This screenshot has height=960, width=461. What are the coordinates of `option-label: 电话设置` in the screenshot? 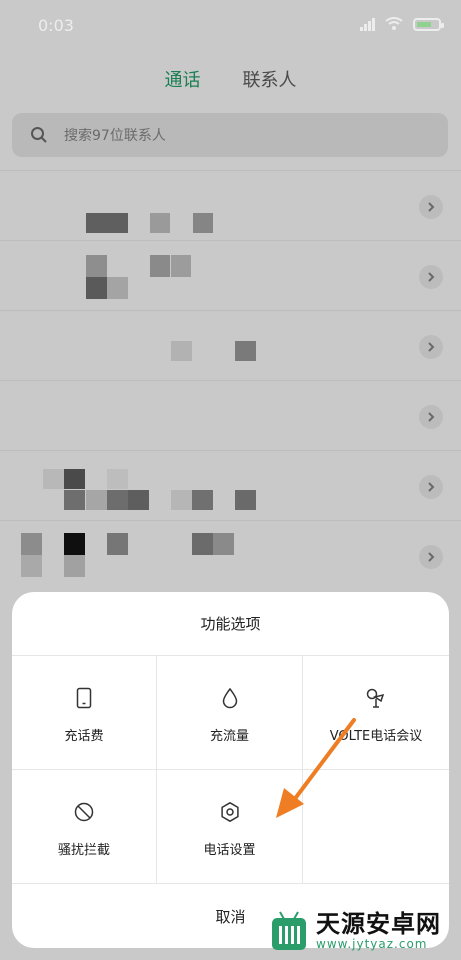 It's located at (229, 850).